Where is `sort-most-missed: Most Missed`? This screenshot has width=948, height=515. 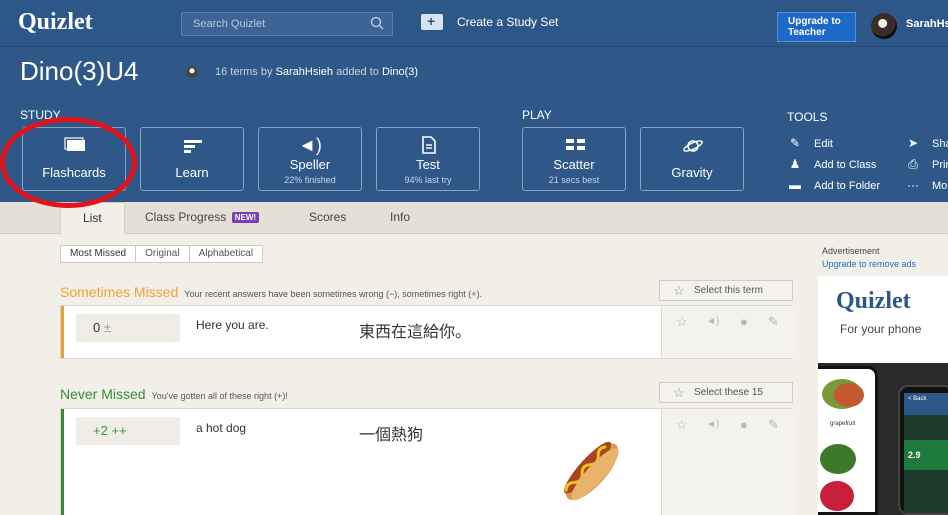 sort-most-missed: Most Missed is located at coordinates (99, 254).